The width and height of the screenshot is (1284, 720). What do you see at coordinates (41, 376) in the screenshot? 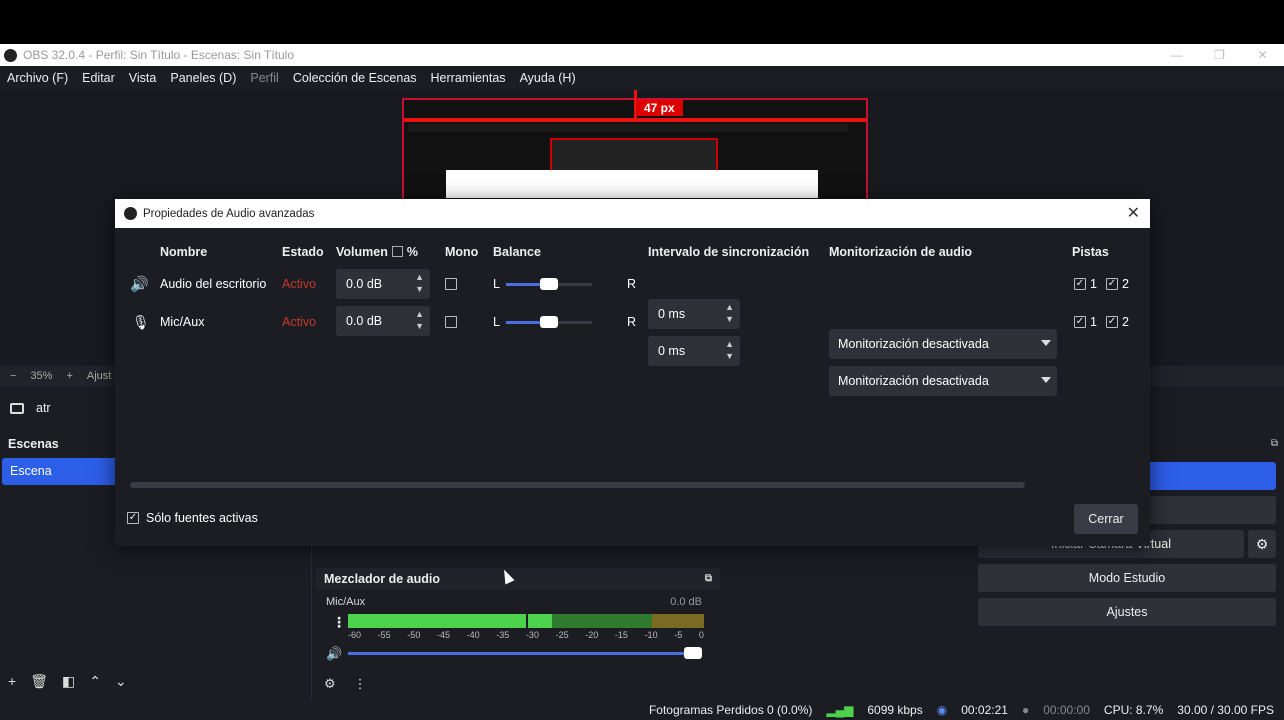
I see `zoom-level: 35%` at bounding box center [41, 376].